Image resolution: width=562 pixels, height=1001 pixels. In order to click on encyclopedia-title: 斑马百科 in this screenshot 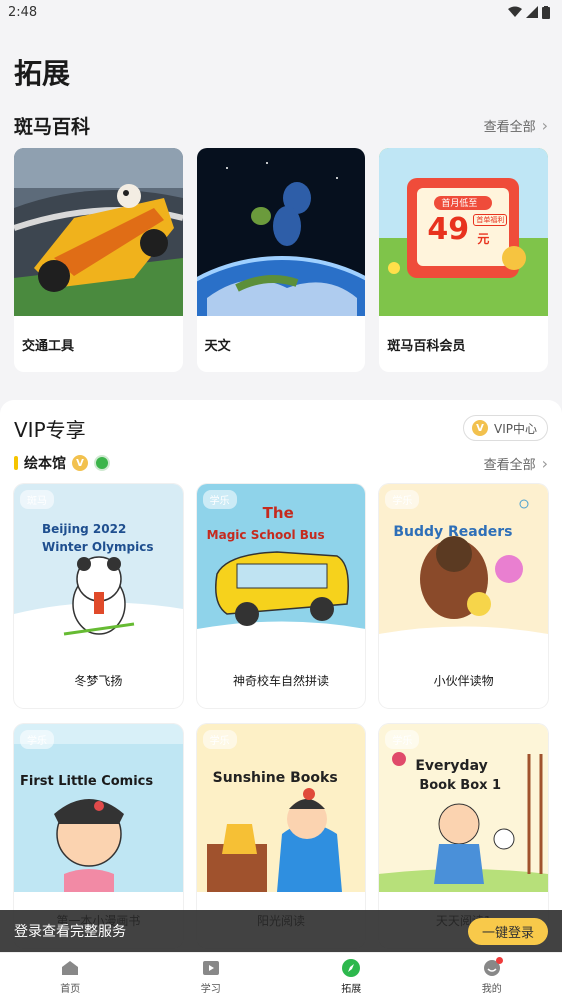, I will do `click(52, 126)`.